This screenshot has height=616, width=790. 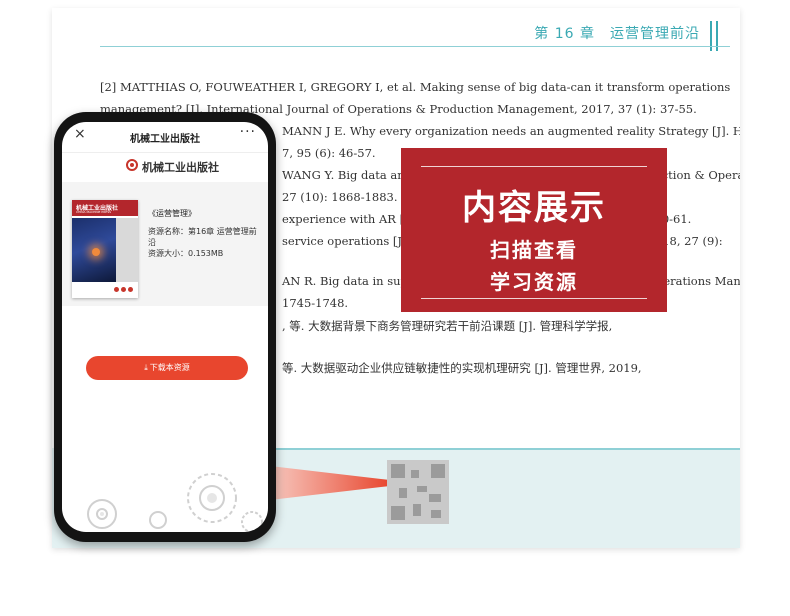 I want to click on resource-name: 资源名称：第16章 运营管理前, so click(x=202, y=231).